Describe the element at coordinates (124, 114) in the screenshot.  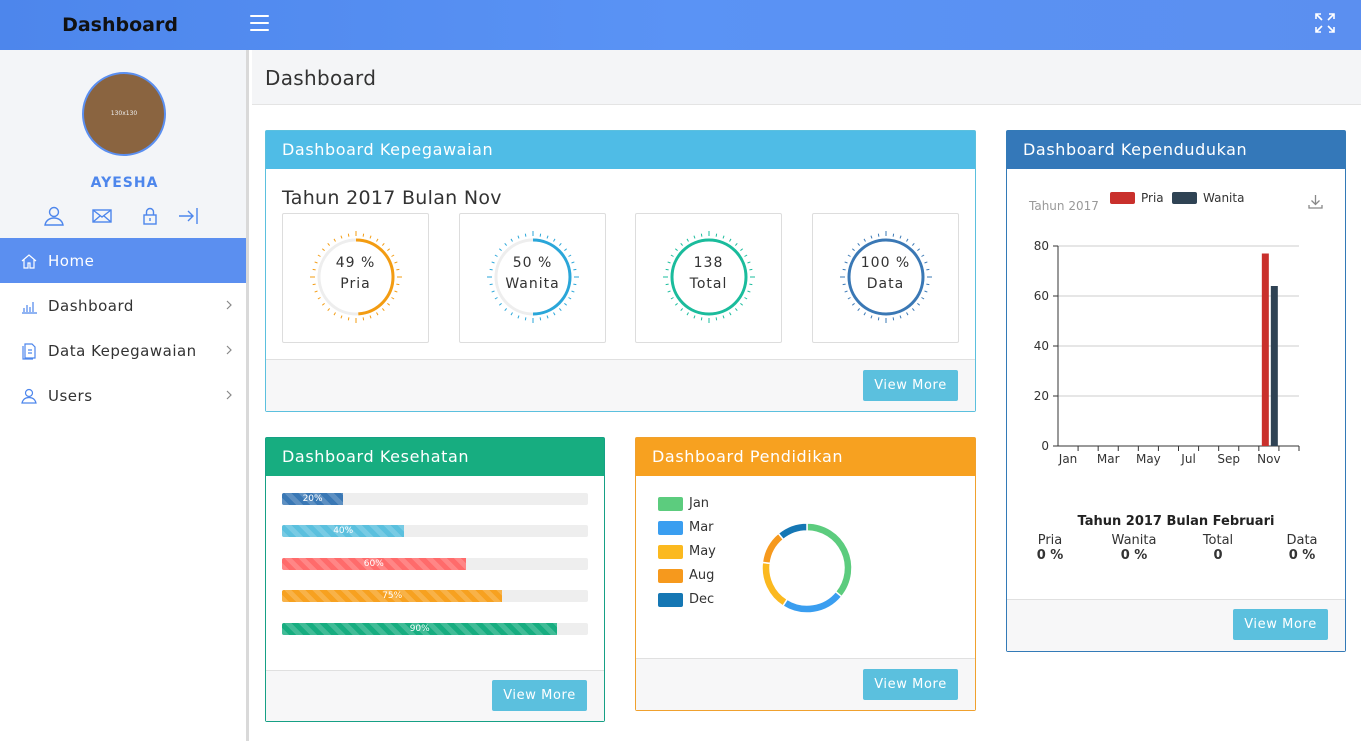
I see `avatar: 130x130` at that location.